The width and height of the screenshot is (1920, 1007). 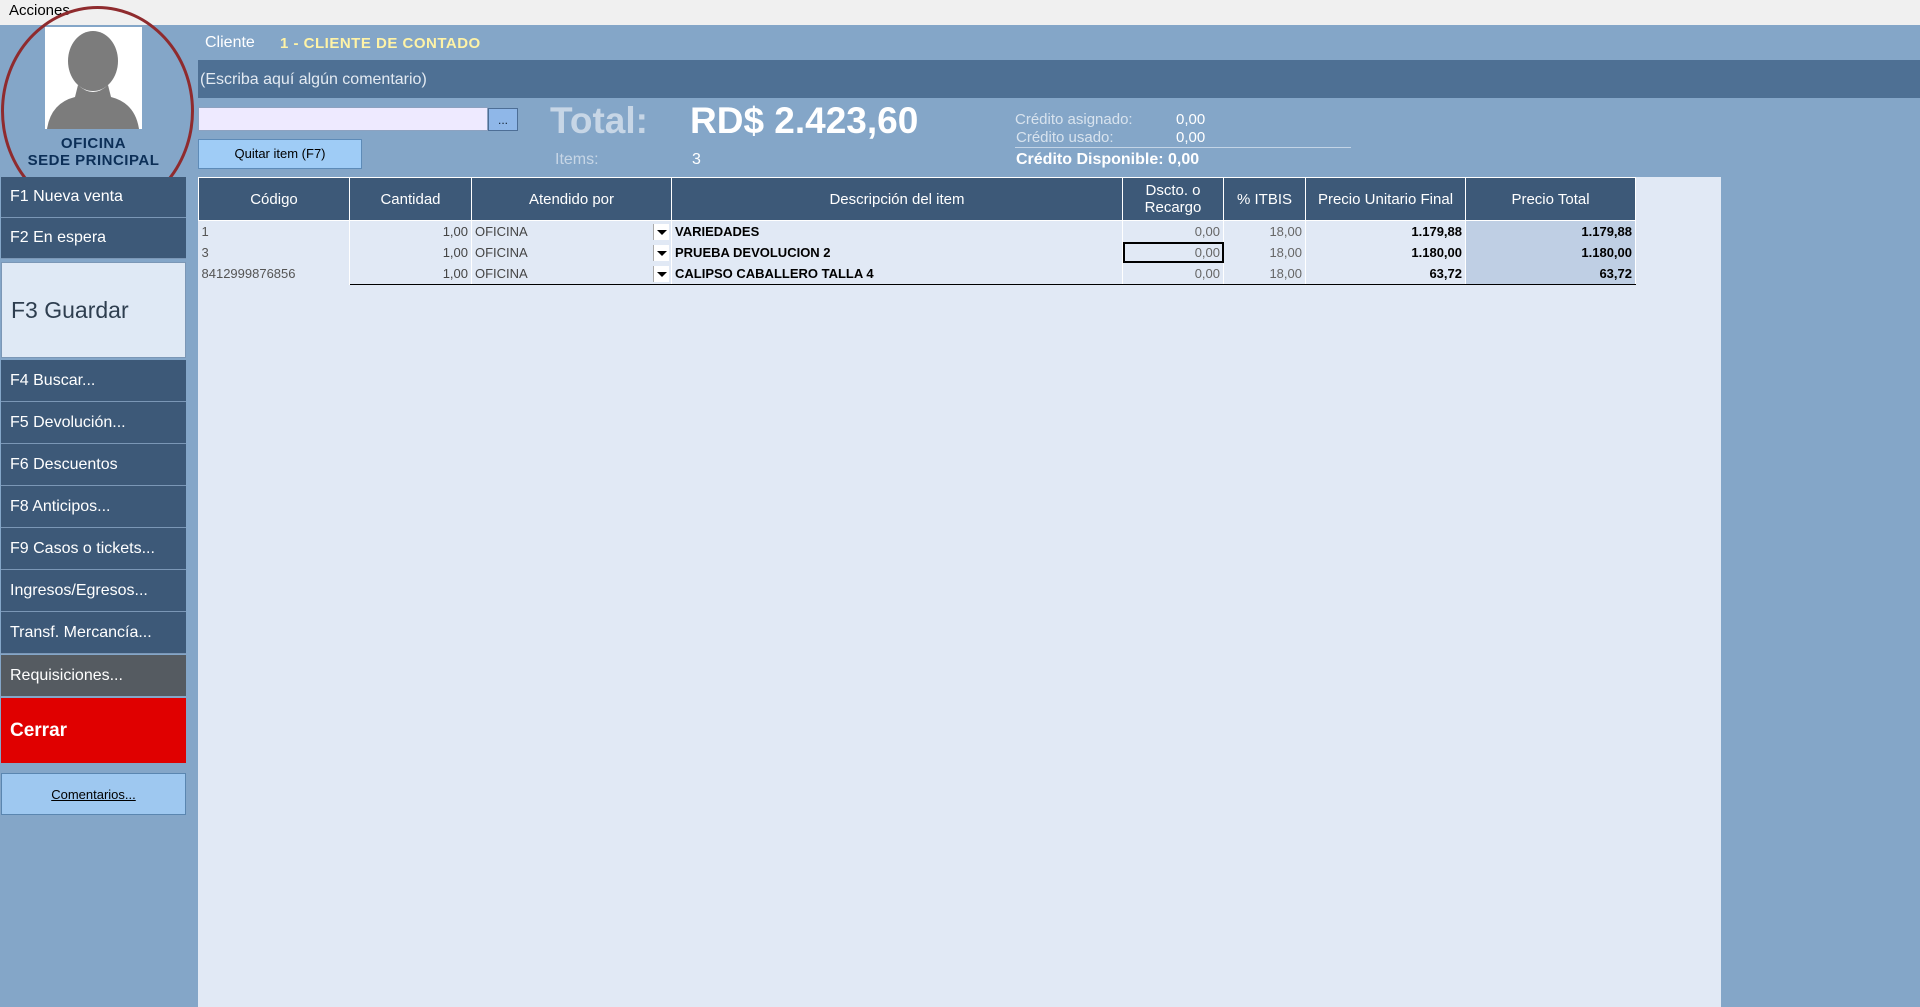 What do you see at coordinates (1059, 42) in the screenshot?
I see `client-bar: Cliente 1 - CLIENTE DE CONTADO` at bounding box center [1059, 42].